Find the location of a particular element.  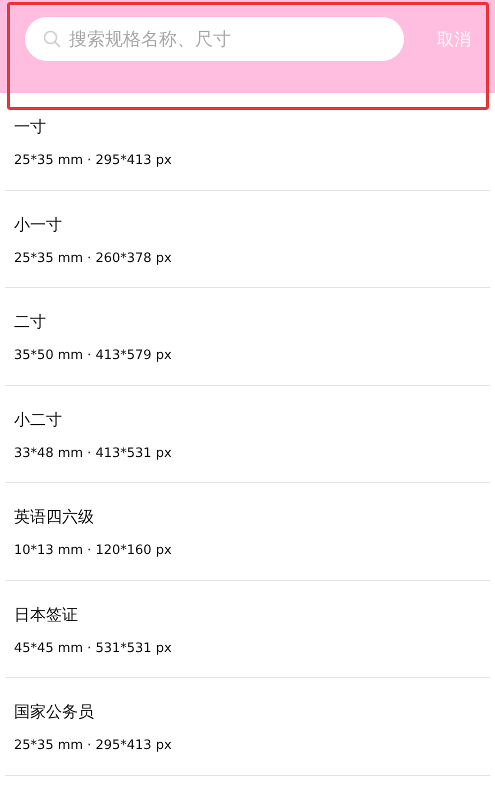

spec-name: 日本签证 is located at coordinates (46, 614).